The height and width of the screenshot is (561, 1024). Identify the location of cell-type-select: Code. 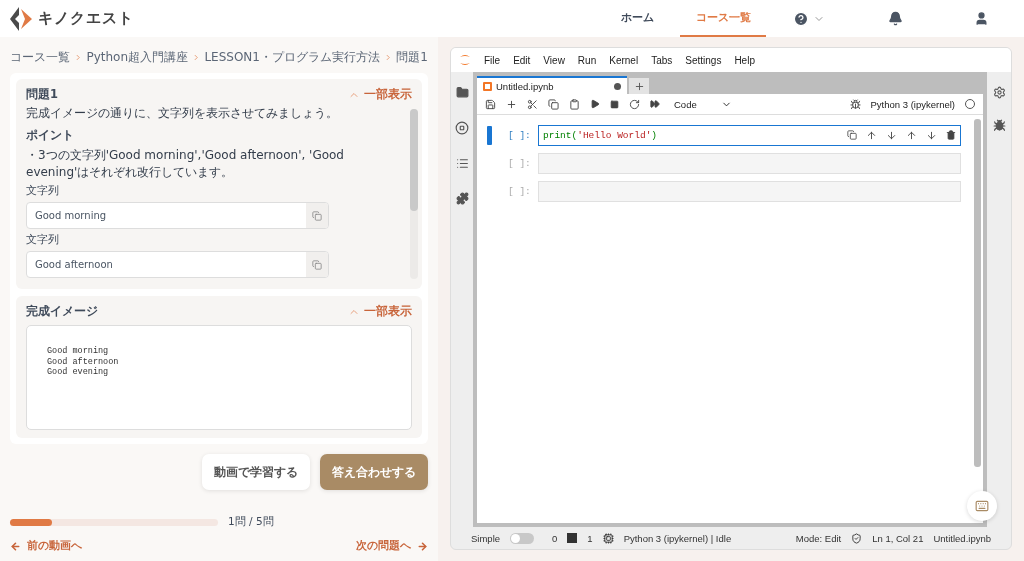
(701, 104).